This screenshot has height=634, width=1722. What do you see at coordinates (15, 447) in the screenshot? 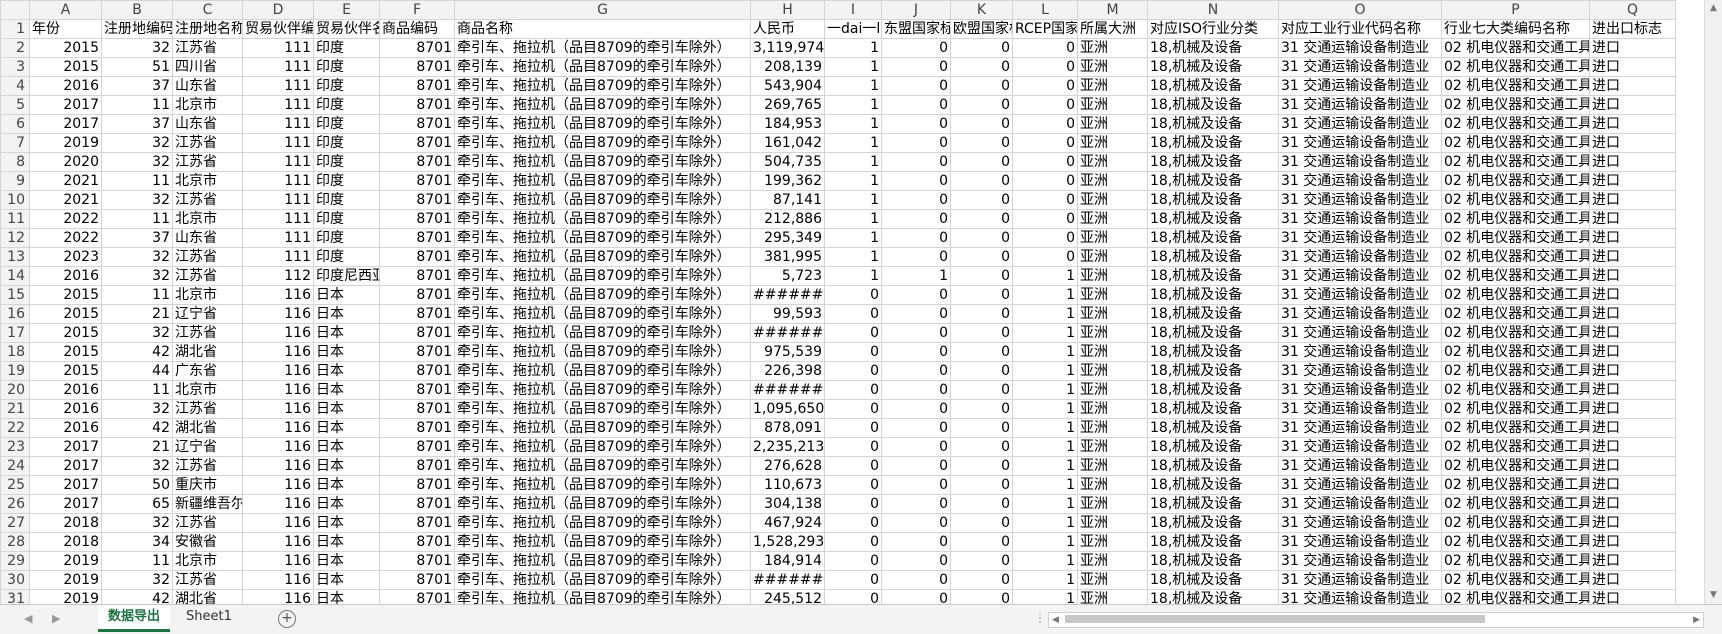
I see `row-number: 23` at bounding box center [15, 447].